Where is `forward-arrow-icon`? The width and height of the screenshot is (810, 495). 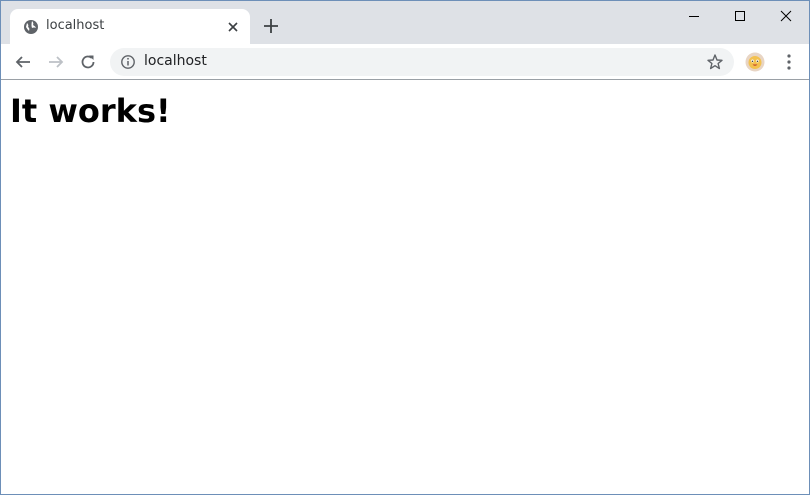
forward-arrow-icon is located at coordinates (56, 62).